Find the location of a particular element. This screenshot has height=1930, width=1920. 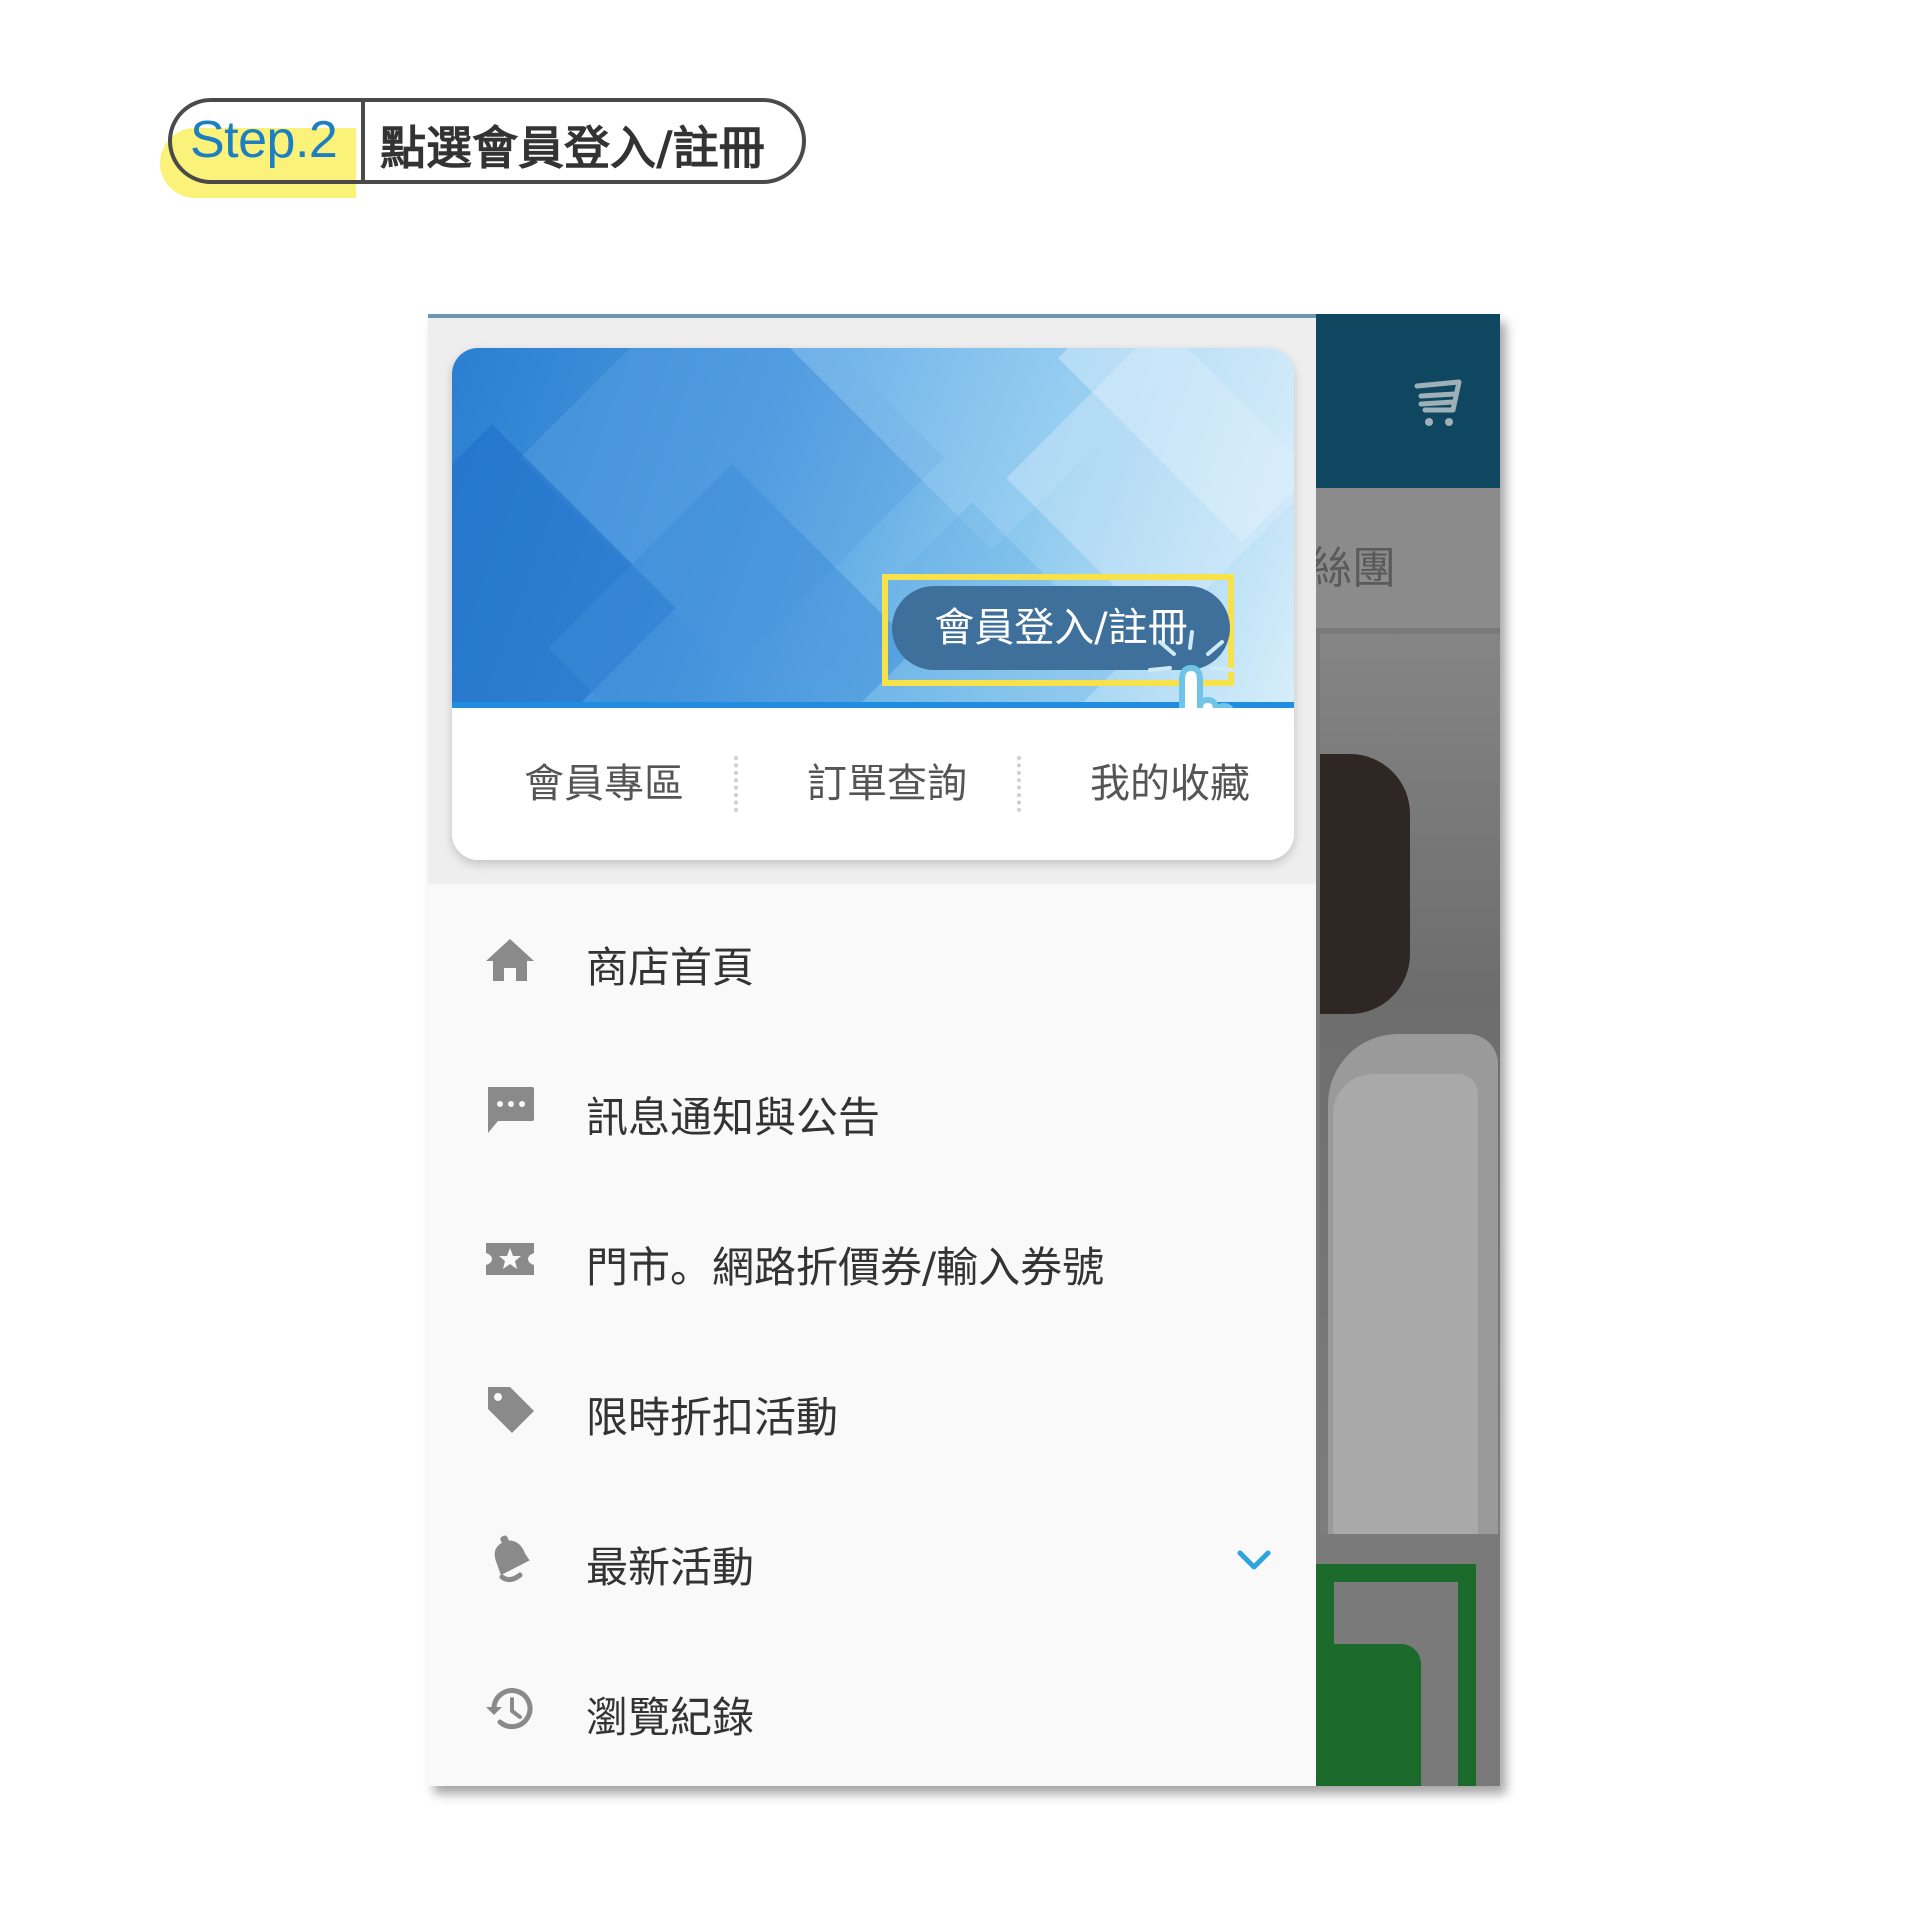

step-divider is located at coordinates (363, 141).